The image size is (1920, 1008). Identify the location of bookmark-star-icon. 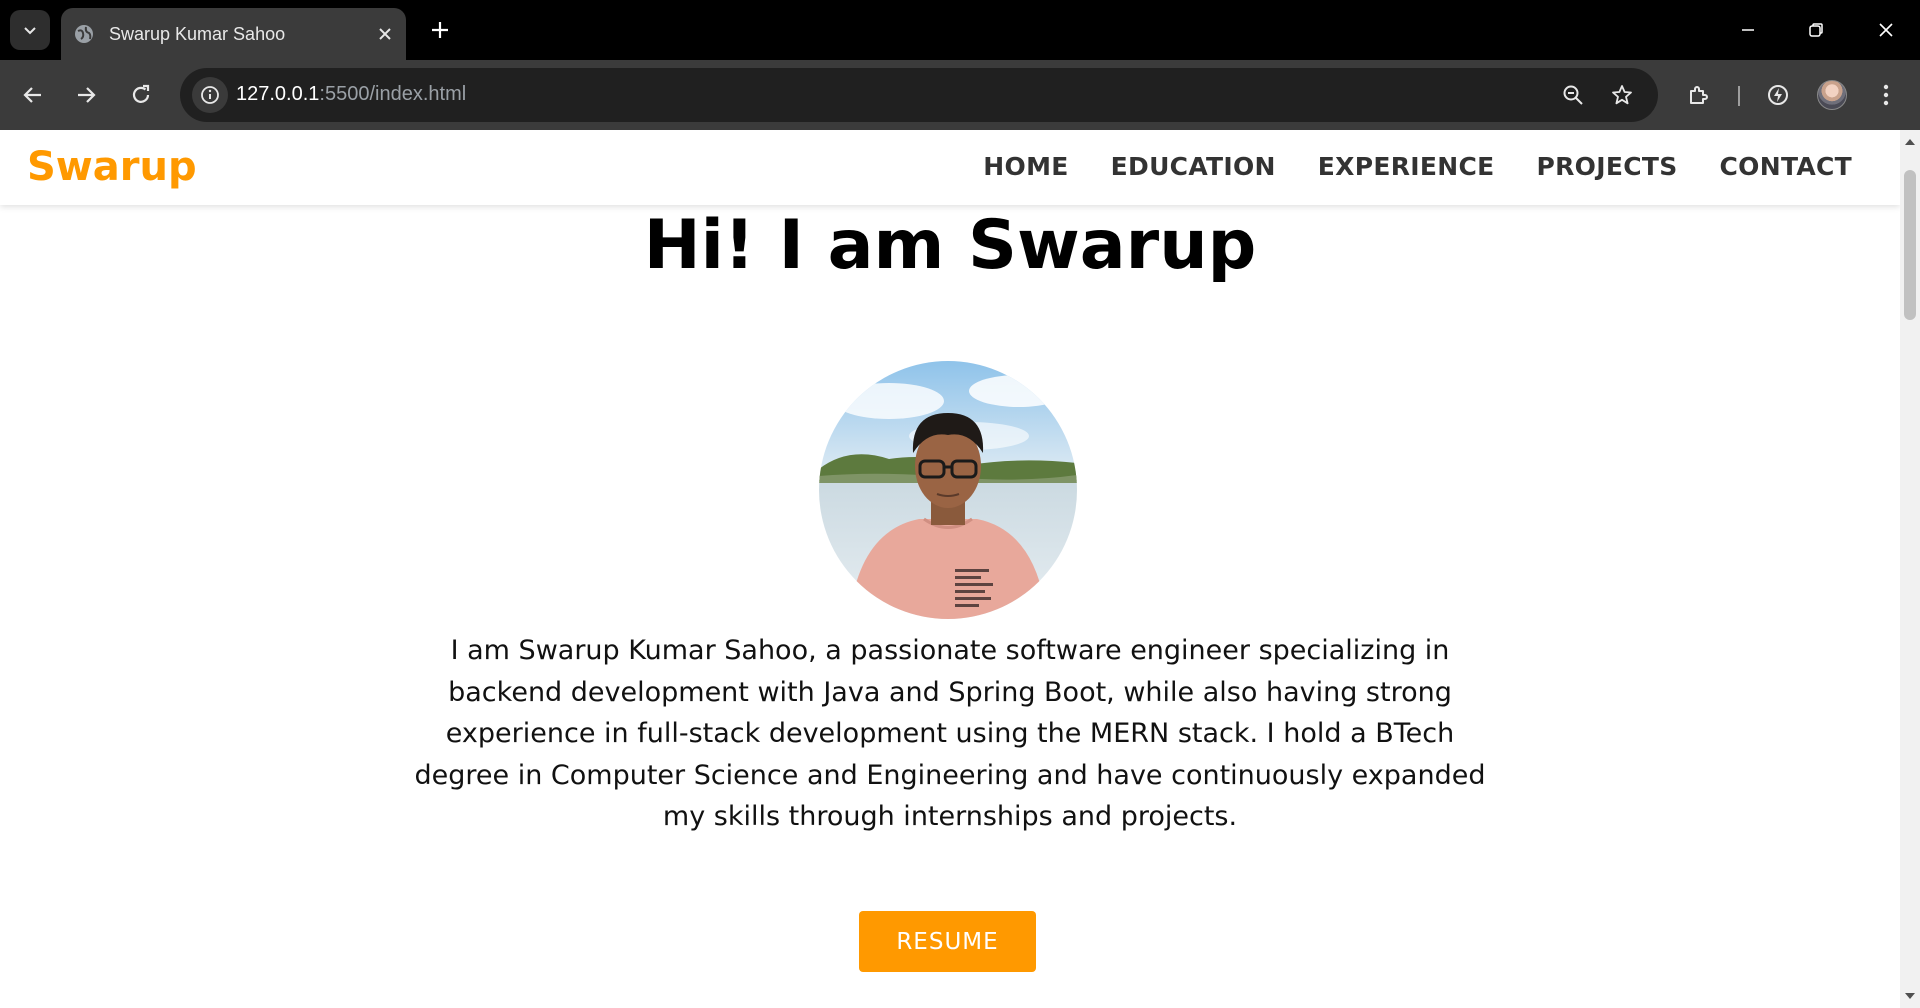
(1622, 95).